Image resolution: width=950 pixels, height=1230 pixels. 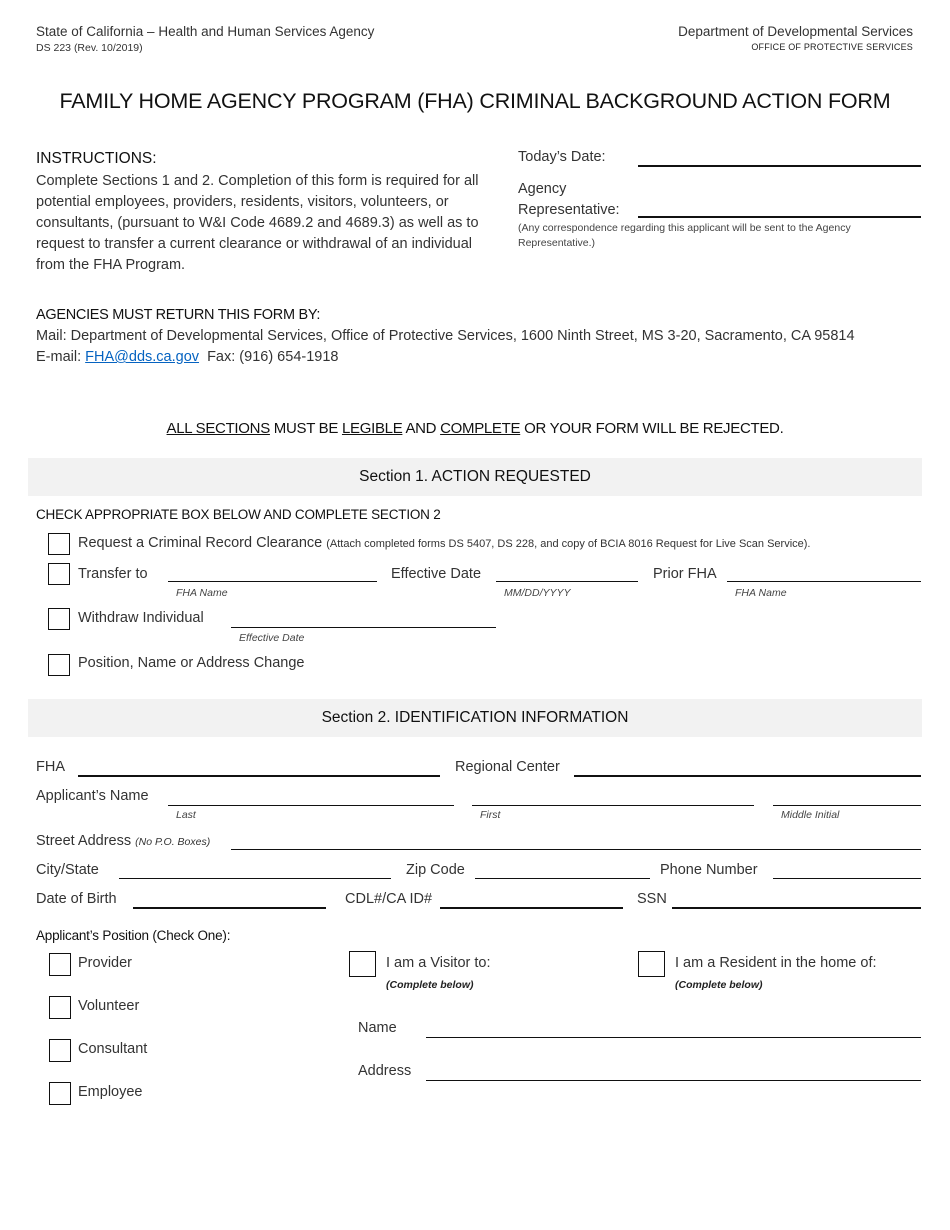 I want to click on employee-label: Employee, so click(x=110, y=1092).